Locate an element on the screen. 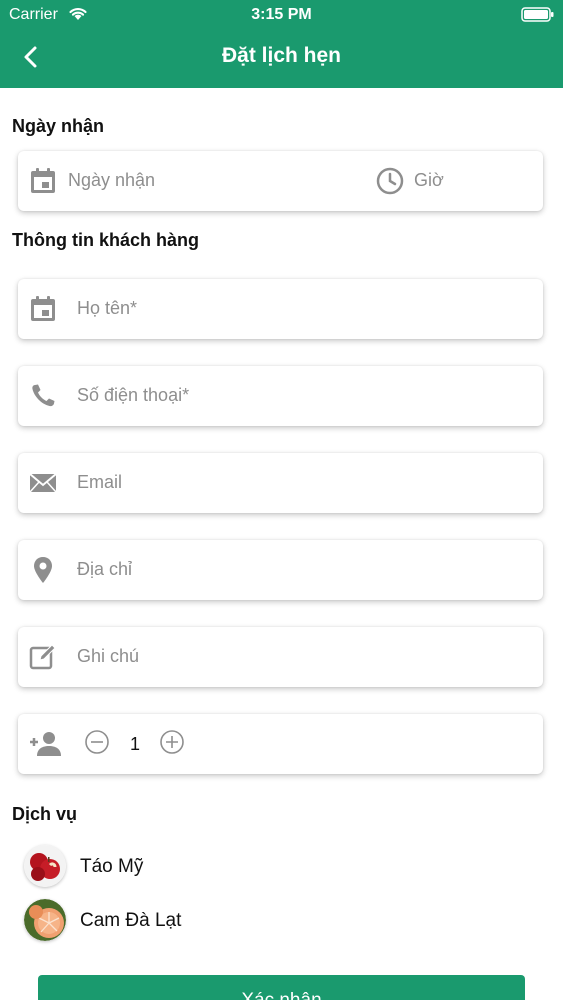  phone-field-card is located at coordinates (280, 396).